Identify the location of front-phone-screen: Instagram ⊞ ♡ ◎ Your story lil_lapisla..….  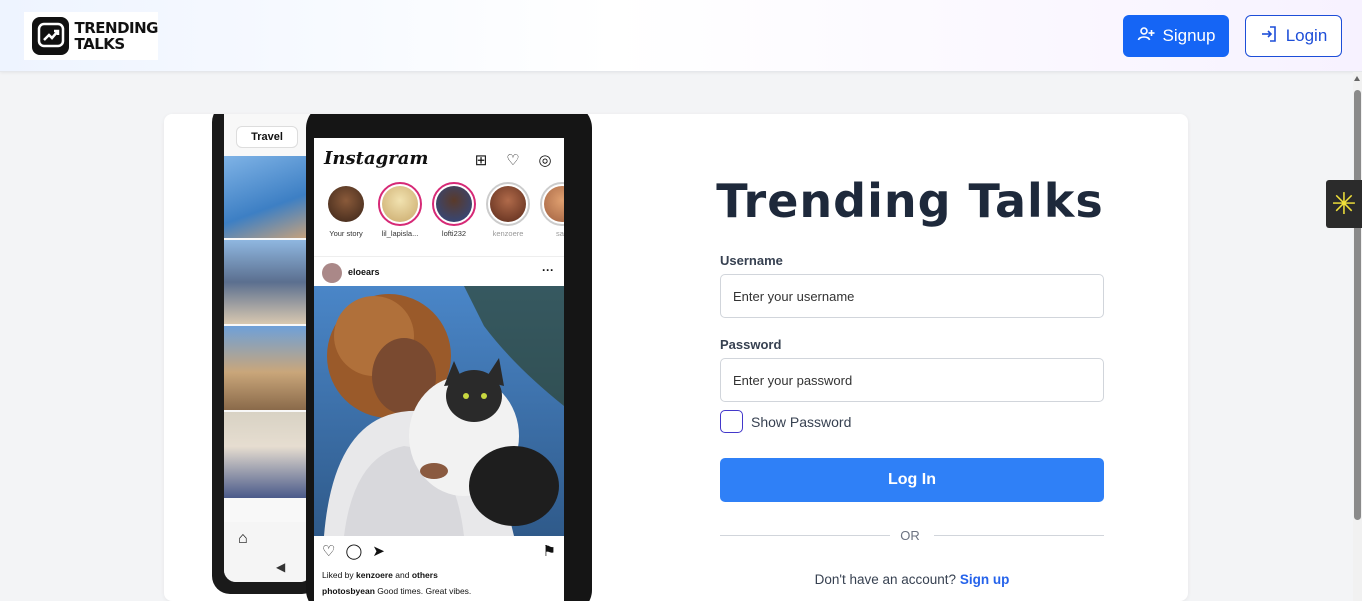
(439, 369).